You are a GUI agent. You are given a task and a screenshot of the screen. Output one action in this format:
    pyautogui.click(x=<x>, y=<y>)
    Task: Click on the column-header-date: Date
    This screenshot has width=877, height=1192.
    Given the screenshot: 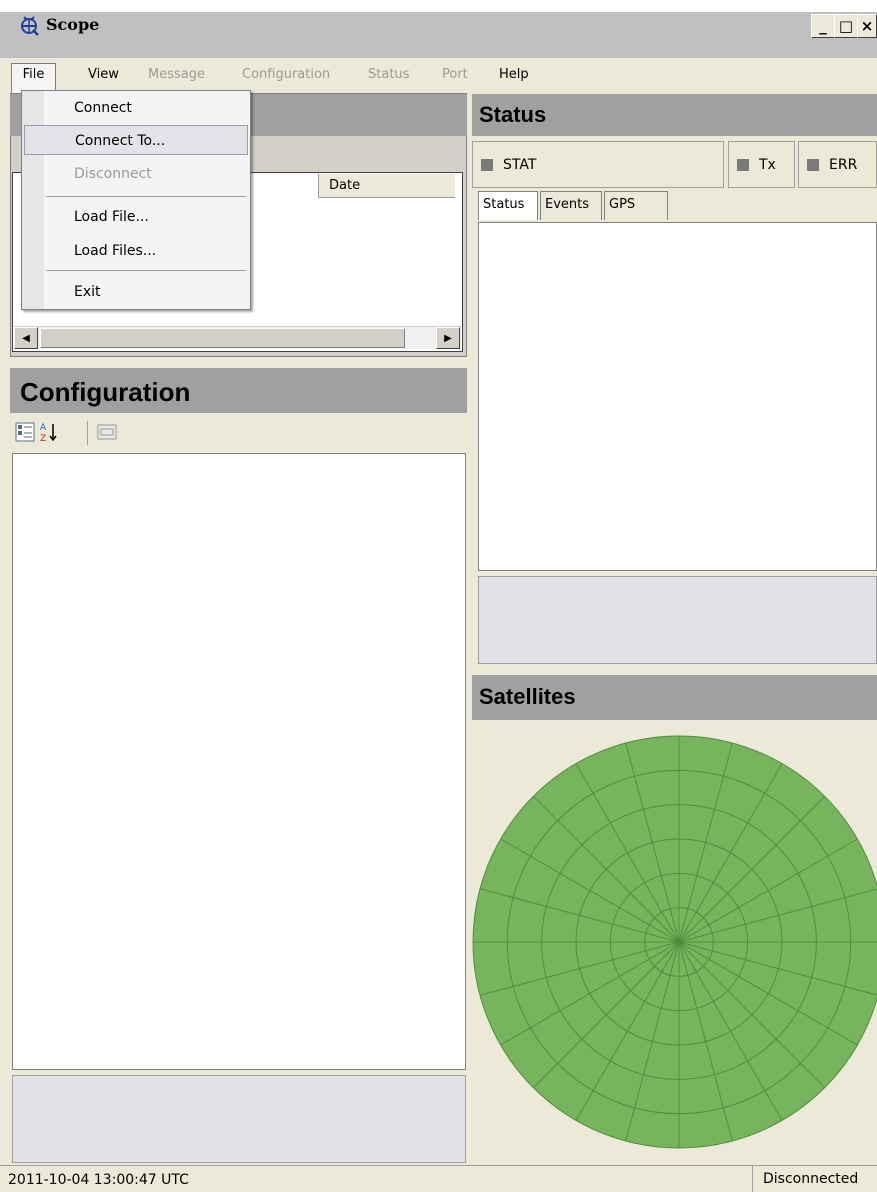 What is the action you would take?
    pyautogui.click(x=386, y=186)
    